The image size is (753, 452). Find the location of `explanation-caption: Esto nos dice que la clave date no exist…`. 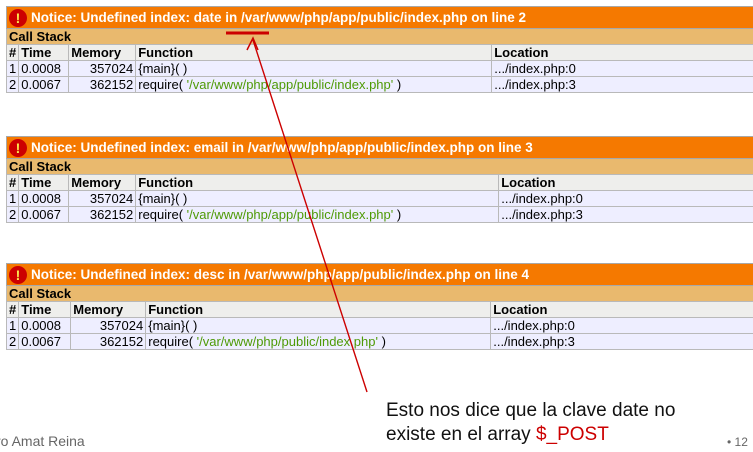

explanation-caption: Esto nos dice que la clave date no exist… is located at coordinates (566, 423).